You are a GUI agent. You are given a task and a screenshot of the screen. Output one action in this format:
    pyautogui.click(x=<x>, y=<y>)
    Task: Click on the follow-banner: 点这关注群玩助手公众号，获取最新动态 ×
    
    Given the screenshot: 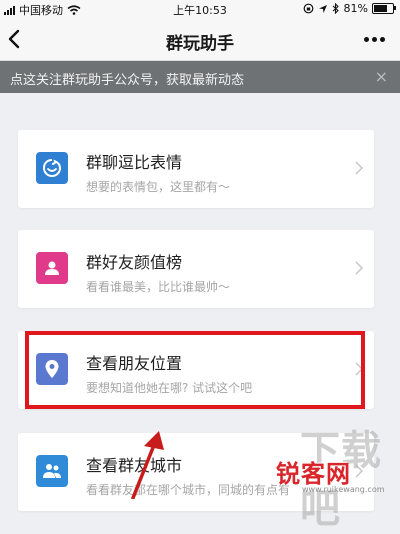 What is the action you would take?
    pyautogui.click(x=200, y=77)
    